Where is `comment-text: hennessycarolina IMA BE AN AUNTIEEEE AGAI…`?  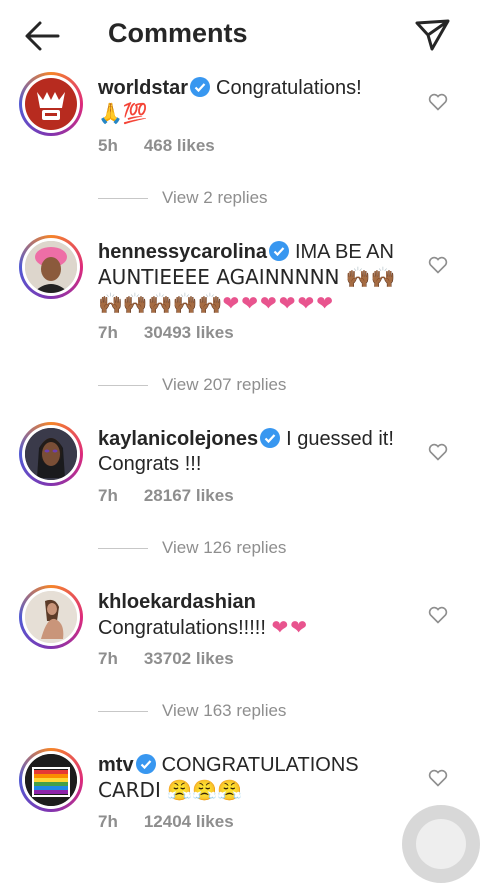
comment-text: hennessycarolina IMA BE AN AUNTIEEEE AGAI… is located at coordinates (247, 278).